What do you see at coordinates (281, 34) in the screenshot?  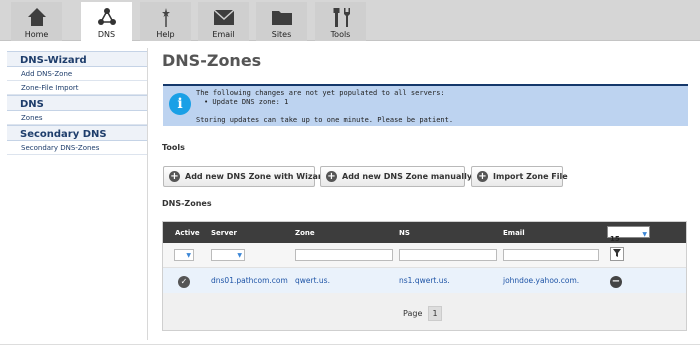 I see `nav-tab-sites-label: Sites` at bounding box center [281, 34].